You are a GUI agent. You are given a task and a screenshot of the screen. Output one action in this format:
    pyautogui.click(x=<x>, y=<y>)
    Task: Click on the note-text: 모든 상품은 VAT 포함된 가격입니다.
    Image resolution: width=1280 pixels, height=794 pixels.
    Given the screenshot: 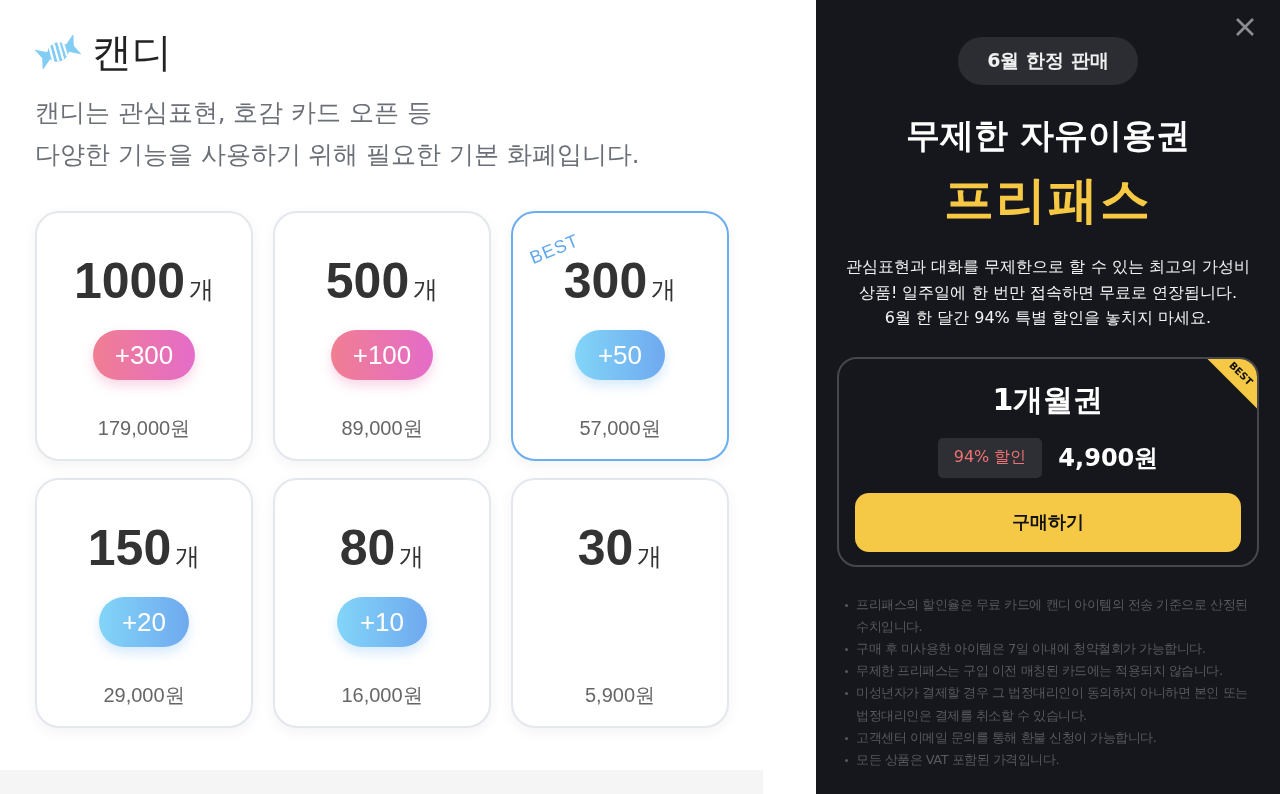 What is the action you would take?
    pyautogui.click(x=958, y=759)
    